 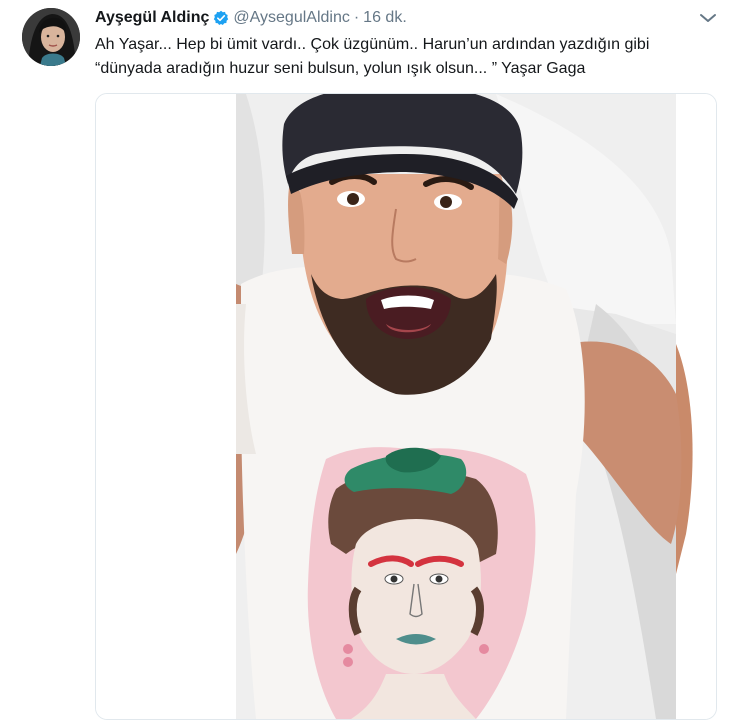 I want to click on tweet-header: Ayşegül Aldinç @AysegulAldinc · 16 dk., so click(x=251, y=18).